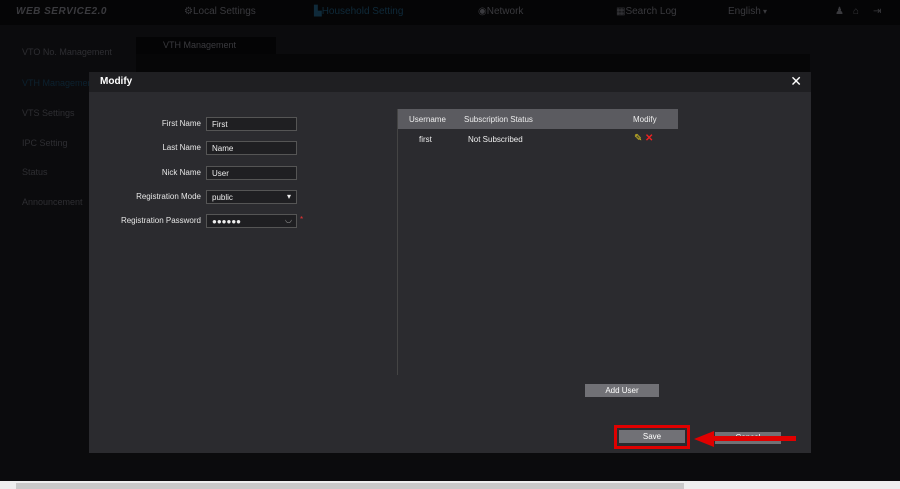 This screenshot has height=489, width=900. What do you see at coordinates (450, 82) in the screenshot?
I see `dialog-header: Modify ✕` at bounding box center [450, 82].